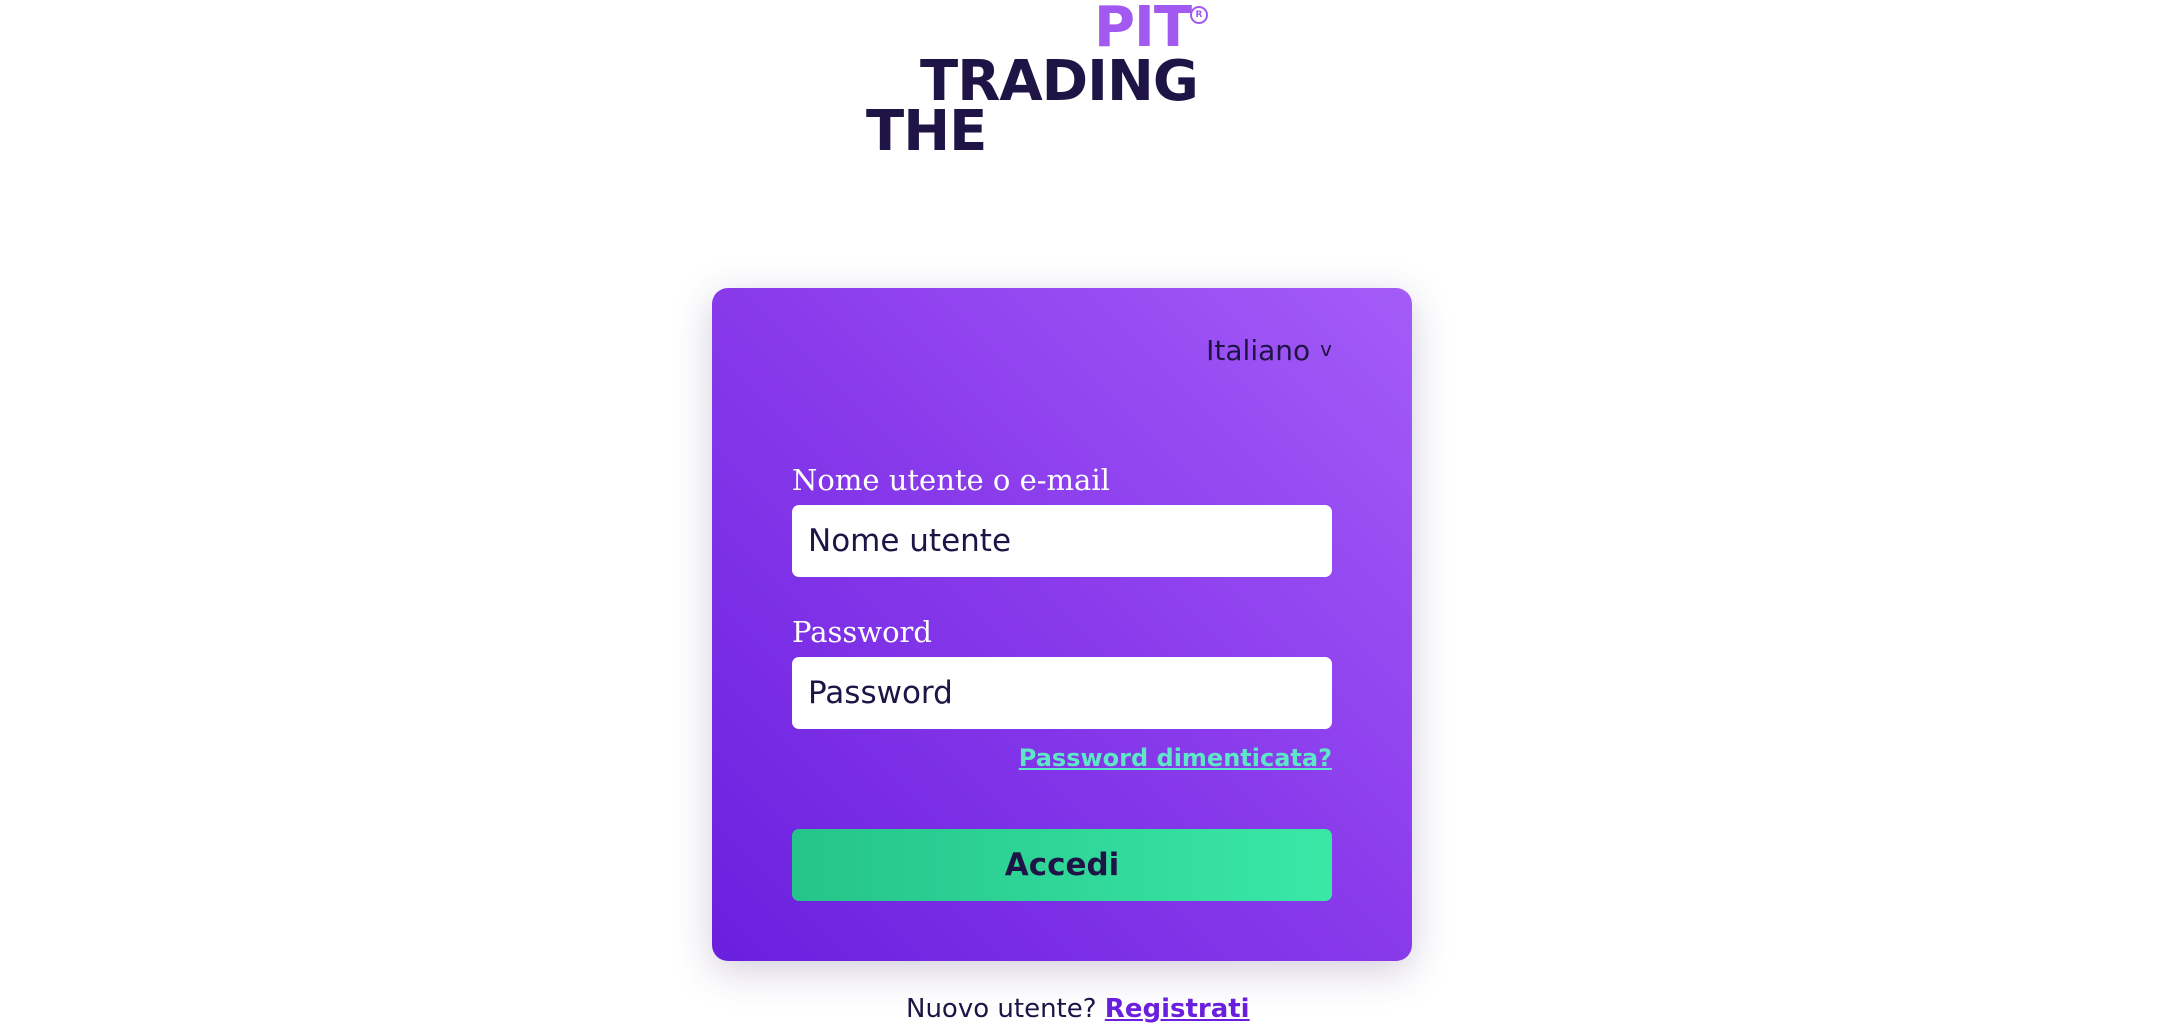 The image size is (2172, 1026). I want to click on login-button: Accedi, so click(1062, 865).